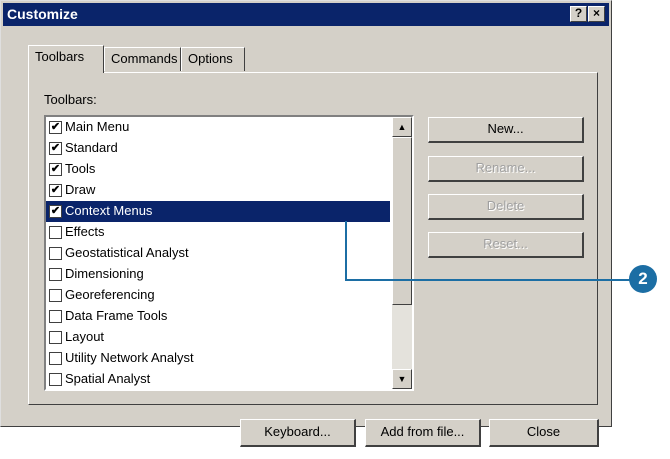 The height and width of the screenshot is (459, 670). What do you see at coordinates (66, 59) in the screenshot?
I see `tab-toolbars: Toolbars` at bounding box center [66, 59].